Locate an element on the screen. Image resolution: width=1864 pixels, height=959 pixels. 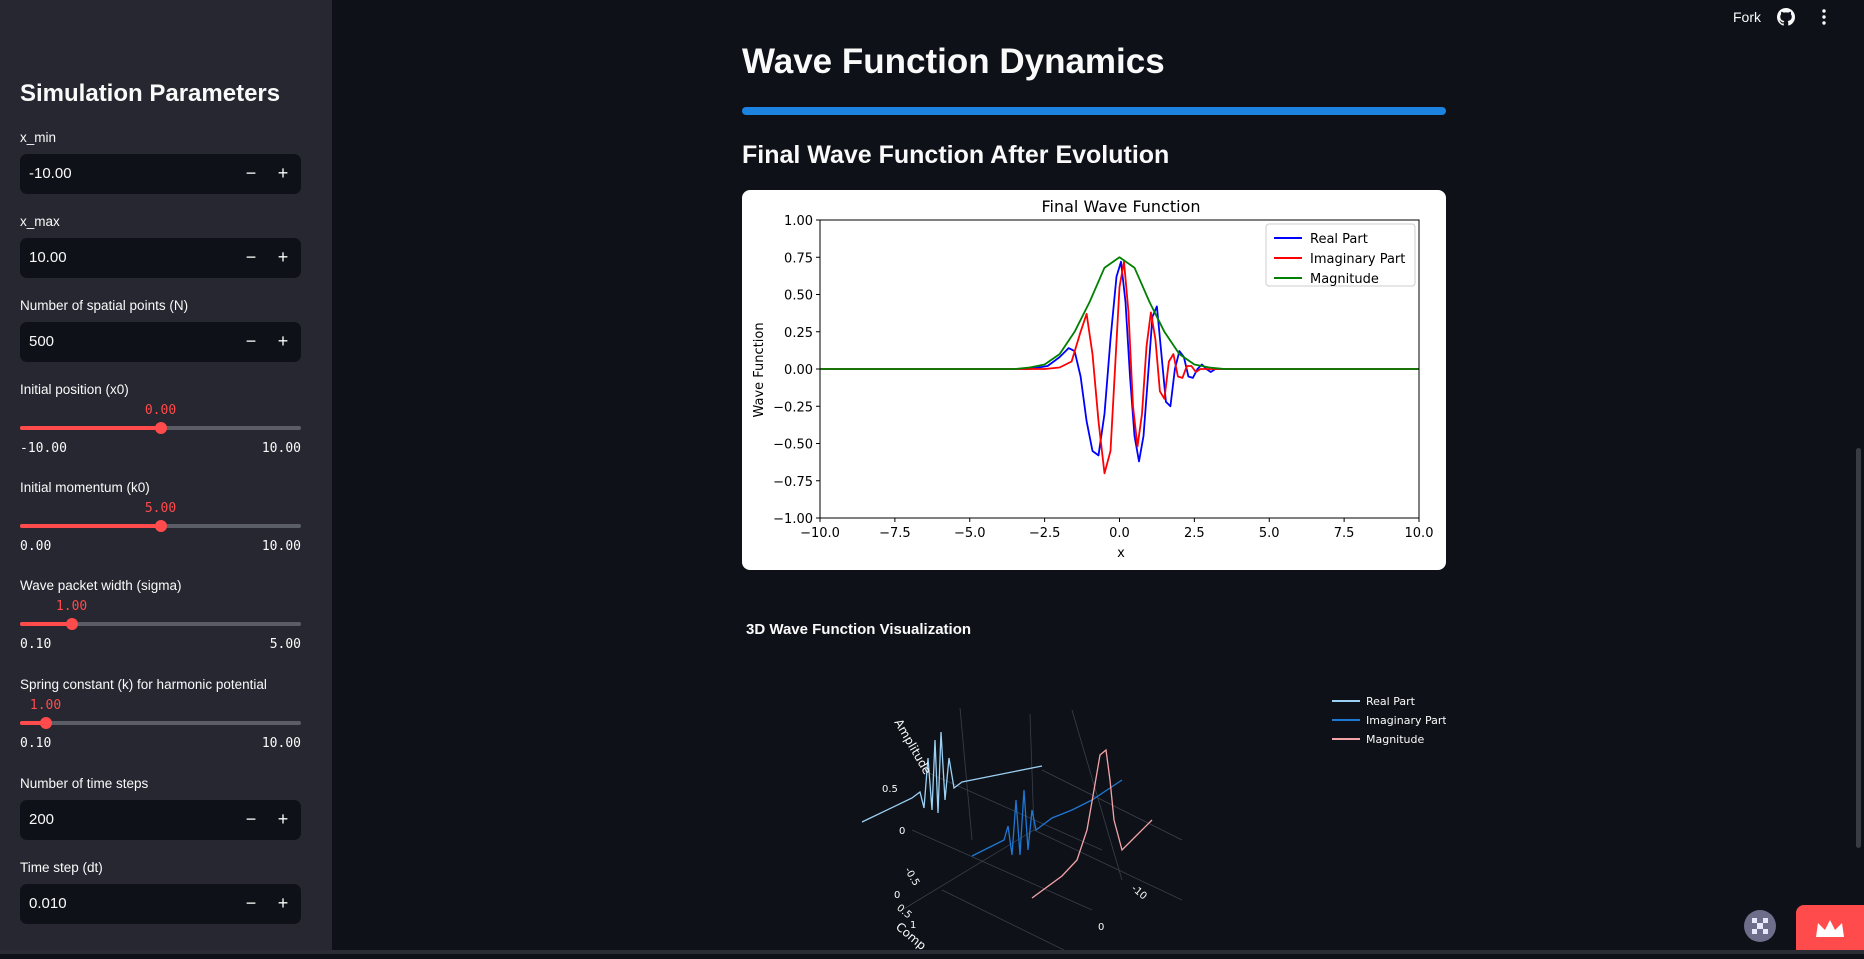
slider-current-value: 0.00 is located at coordinates (160, 410).